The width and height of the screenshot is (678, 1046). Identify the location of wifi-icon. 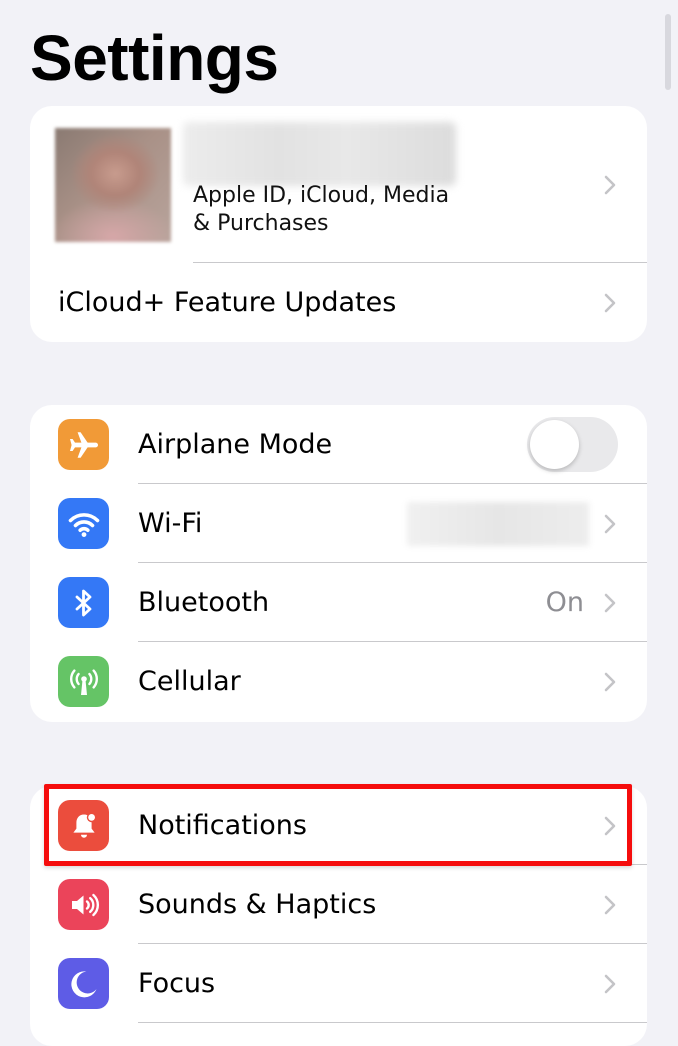
(83, 523).